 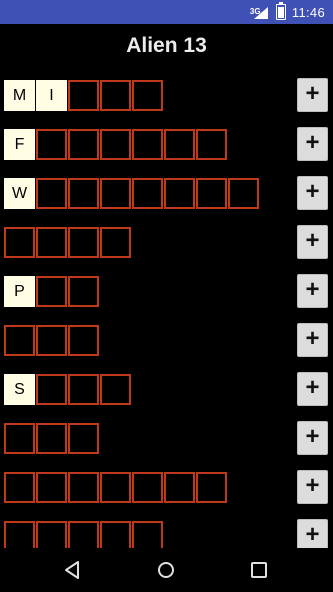 I want to click on battery-icon, so click(x=280, y=11).